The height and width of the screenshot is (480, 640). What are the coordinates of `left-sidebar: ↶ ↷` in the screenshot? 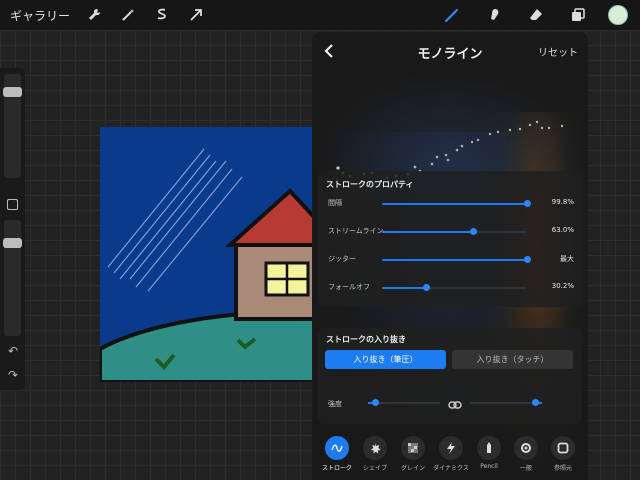 It's located at (12, 229).